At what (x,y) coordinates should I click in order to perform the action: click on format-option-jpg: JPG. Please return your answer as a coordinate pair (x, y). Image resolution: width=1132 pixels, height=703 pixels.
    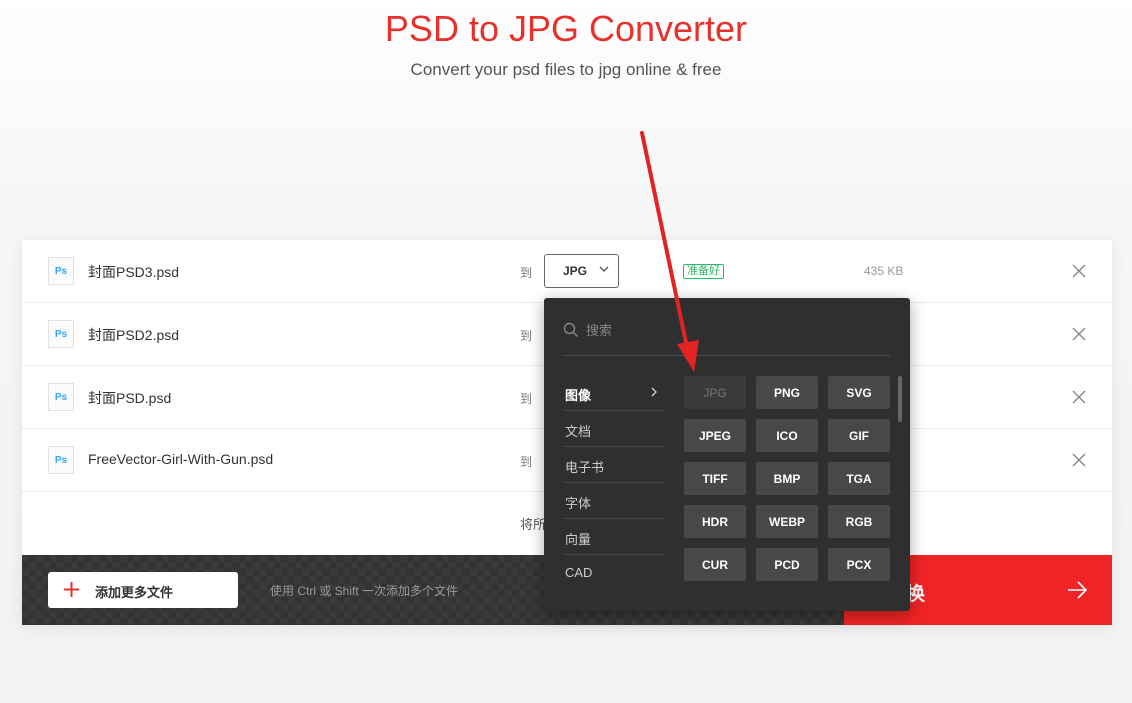
    Looking at the image, I should click on (715, 392).